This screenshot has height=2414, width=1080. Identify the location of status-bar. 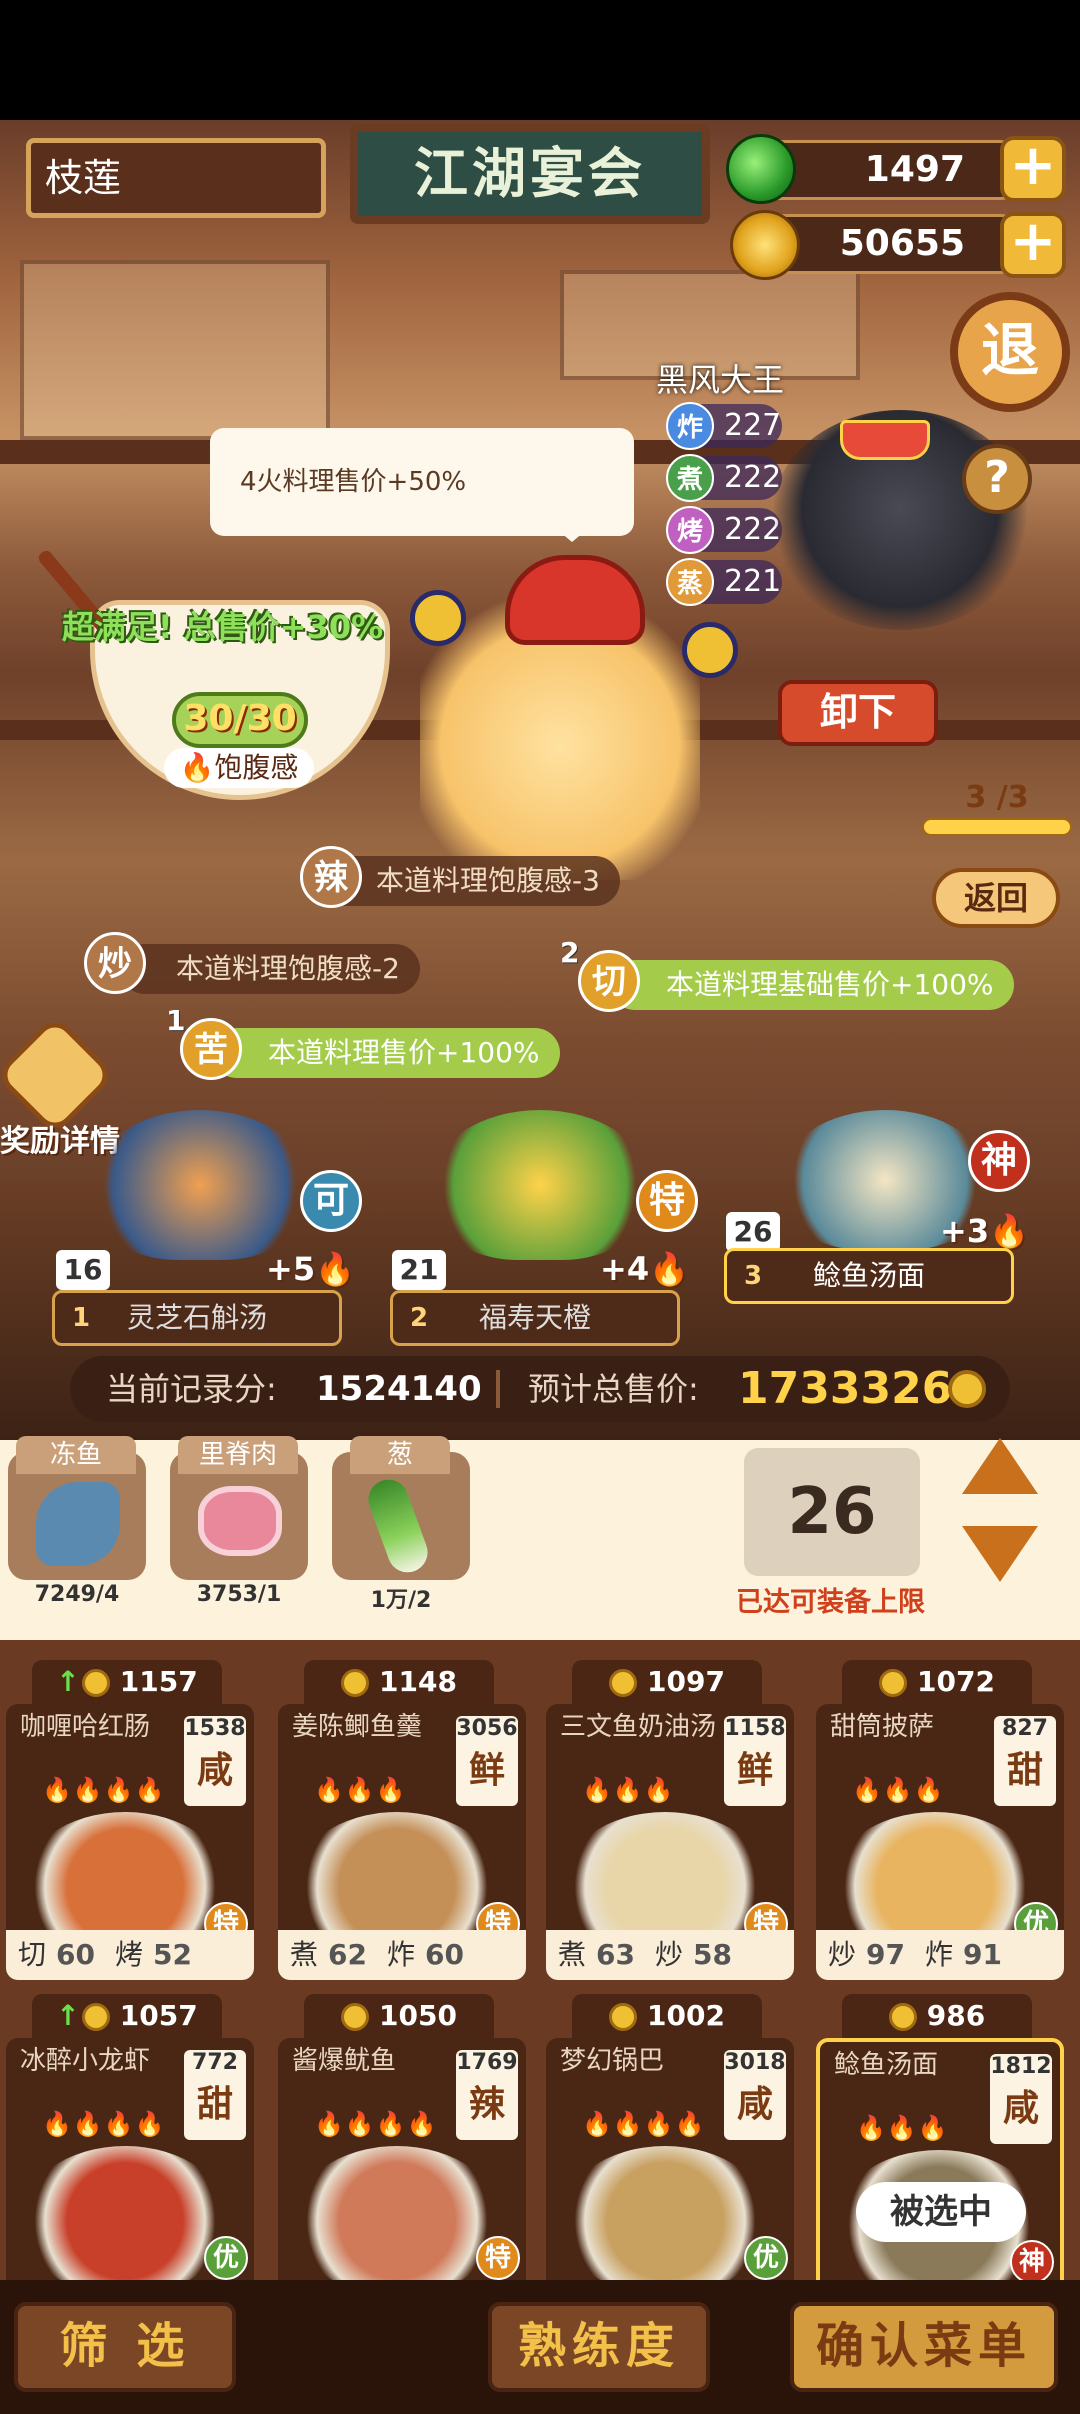
(540, 60).